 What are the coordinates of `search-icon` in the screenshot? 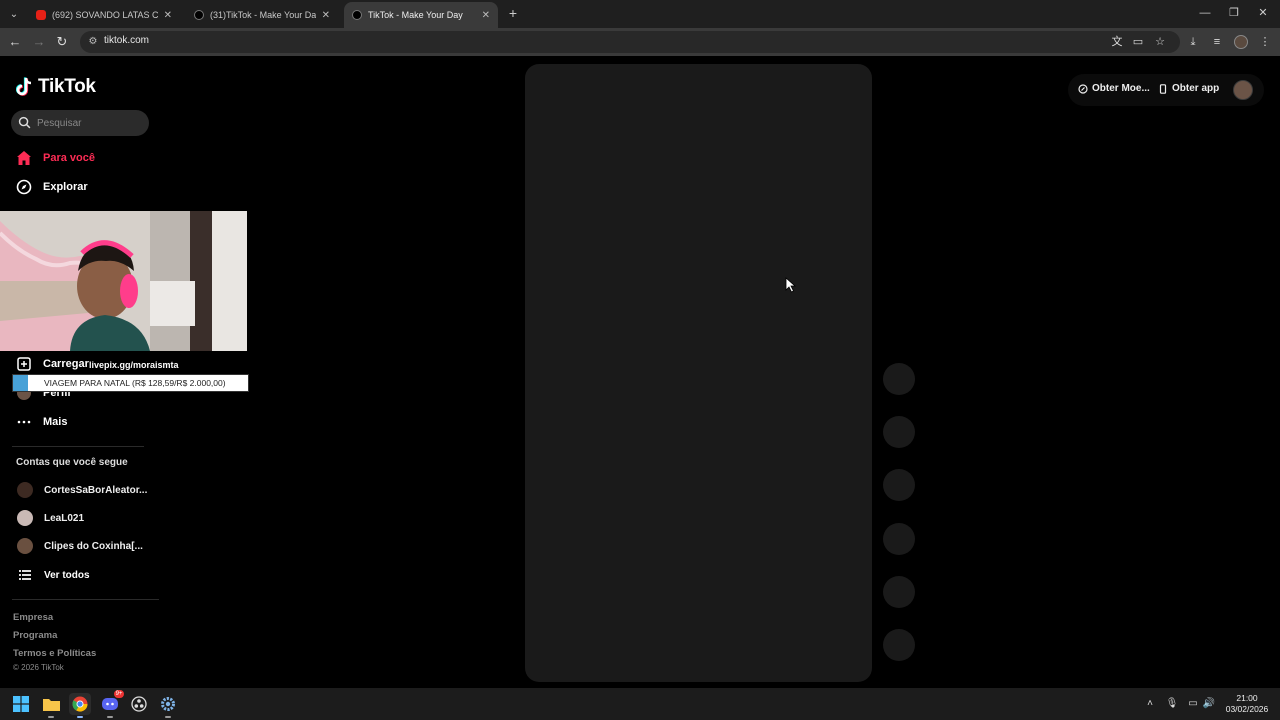 It's located at (24, 122).